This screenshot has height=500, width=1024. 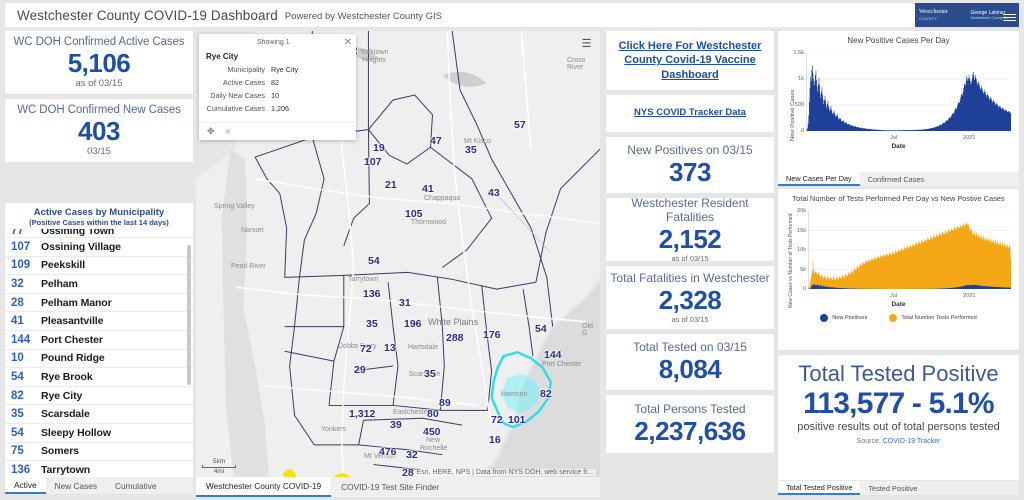 What do you see at coordinates (432, 432) in the screenshot?
I see `map-case-count-label: 450` at bounding box center [432, 432].